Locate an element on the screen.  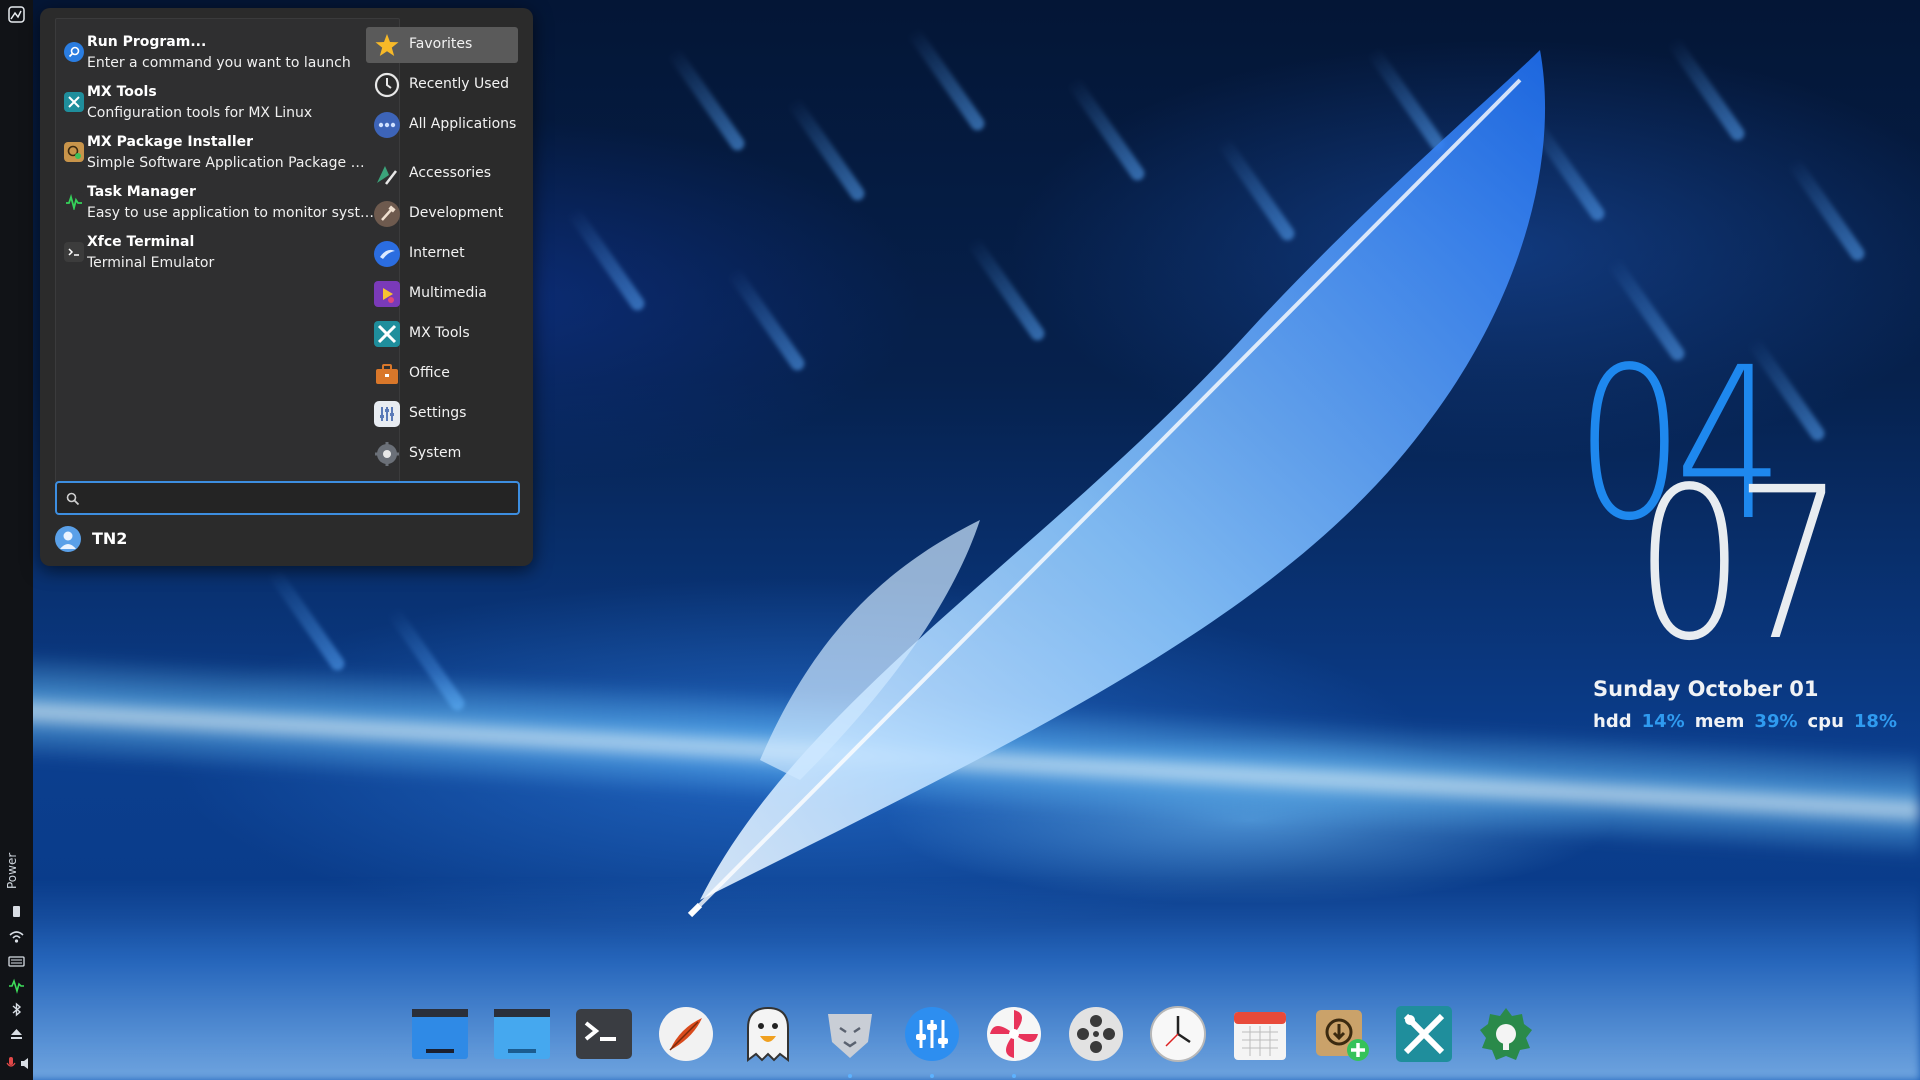
run-program-icon is located at coordinates (74, 52).